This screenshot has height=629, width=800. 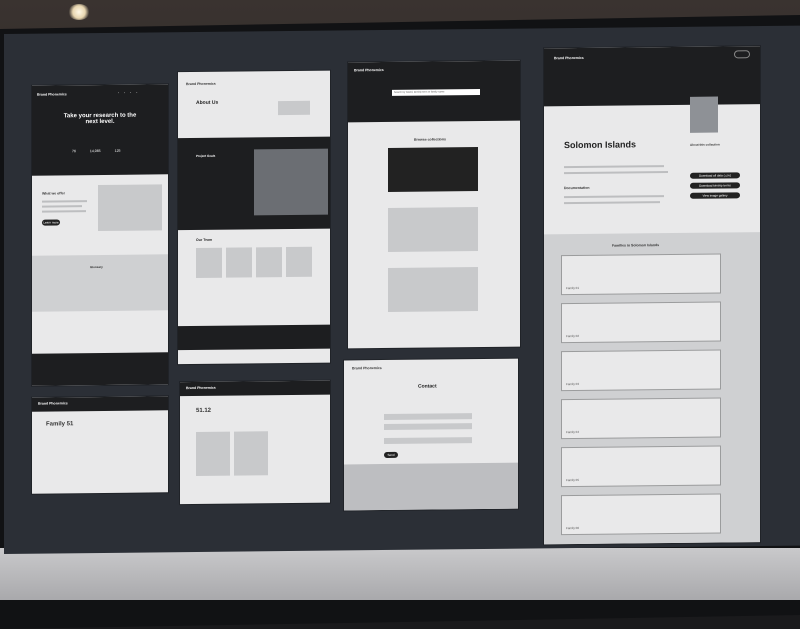 What do you see at coordinates (742, 54) in the screenshot?
I see `login-button` at bounding box center [742, 54].